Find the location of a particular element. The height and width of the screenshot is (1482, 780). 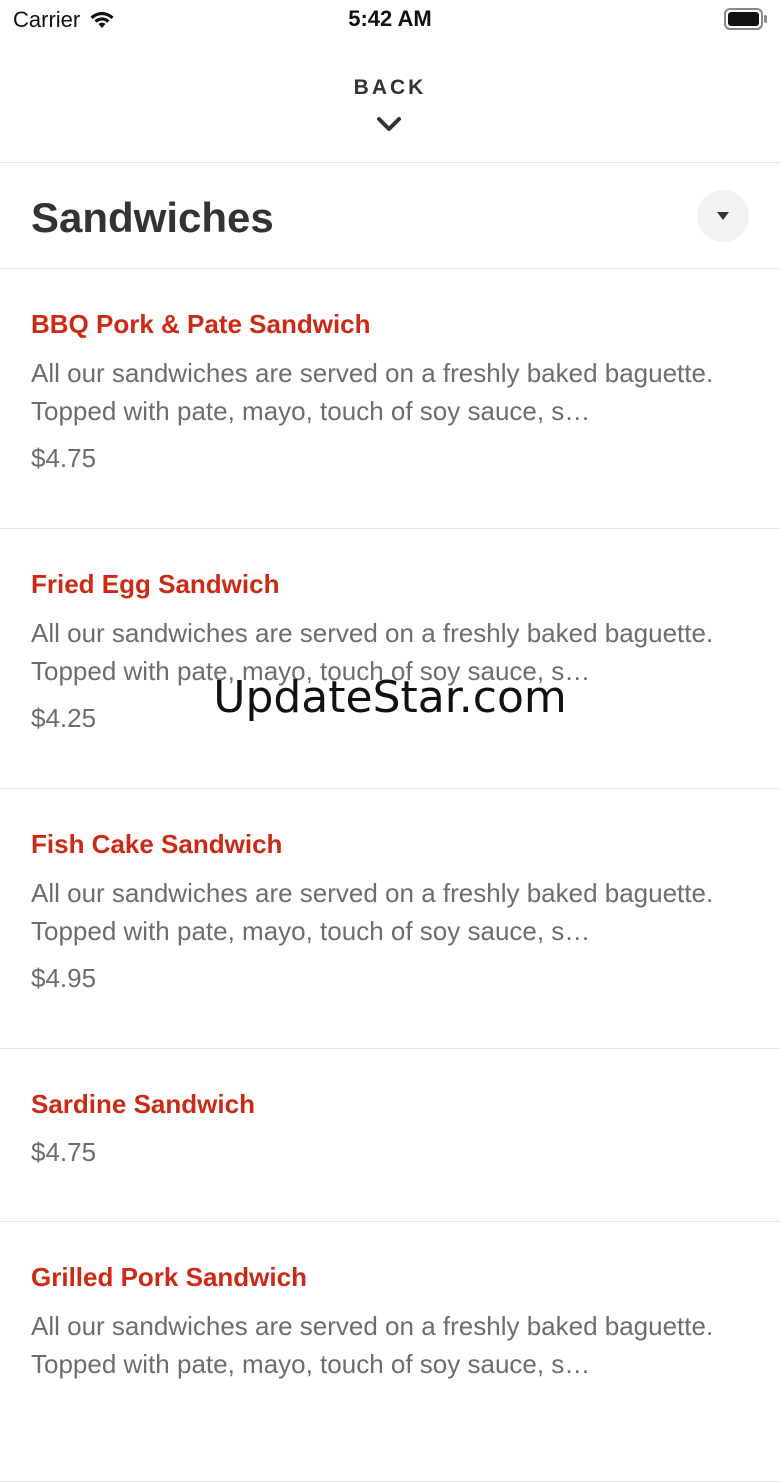

section-title: Sandwiches is located at coordinates (152, 217).